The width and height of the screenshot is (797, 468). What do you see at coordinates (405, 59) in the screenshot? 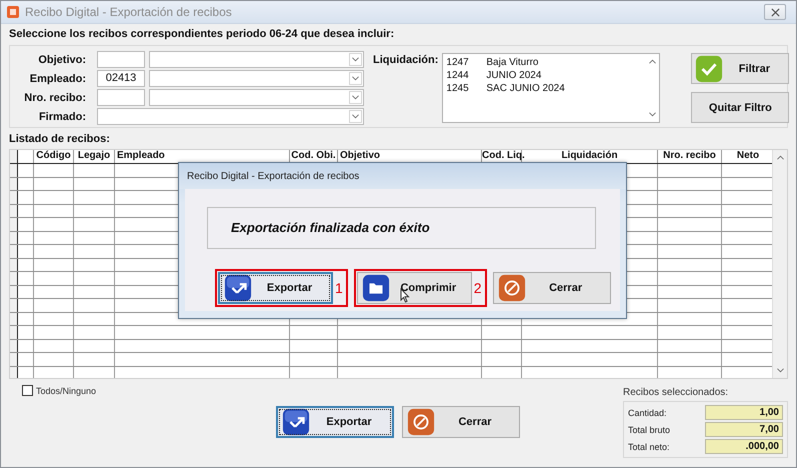
I see `field-label: Liquidación:` at bounding box center [405, 59].